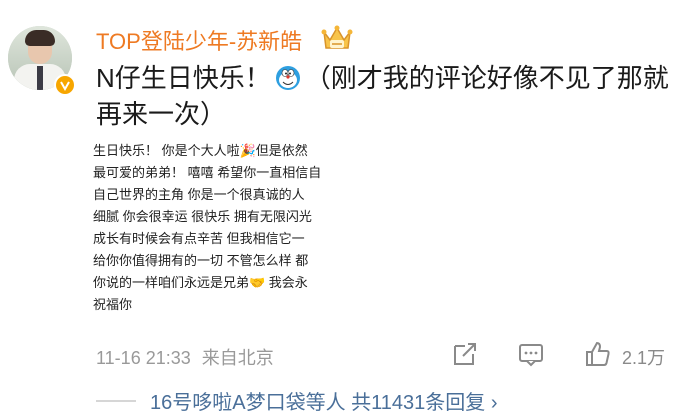  I want to click on image-text-line: 成长有时候会有点辛苦 但我相信它一, so click(199, 238).